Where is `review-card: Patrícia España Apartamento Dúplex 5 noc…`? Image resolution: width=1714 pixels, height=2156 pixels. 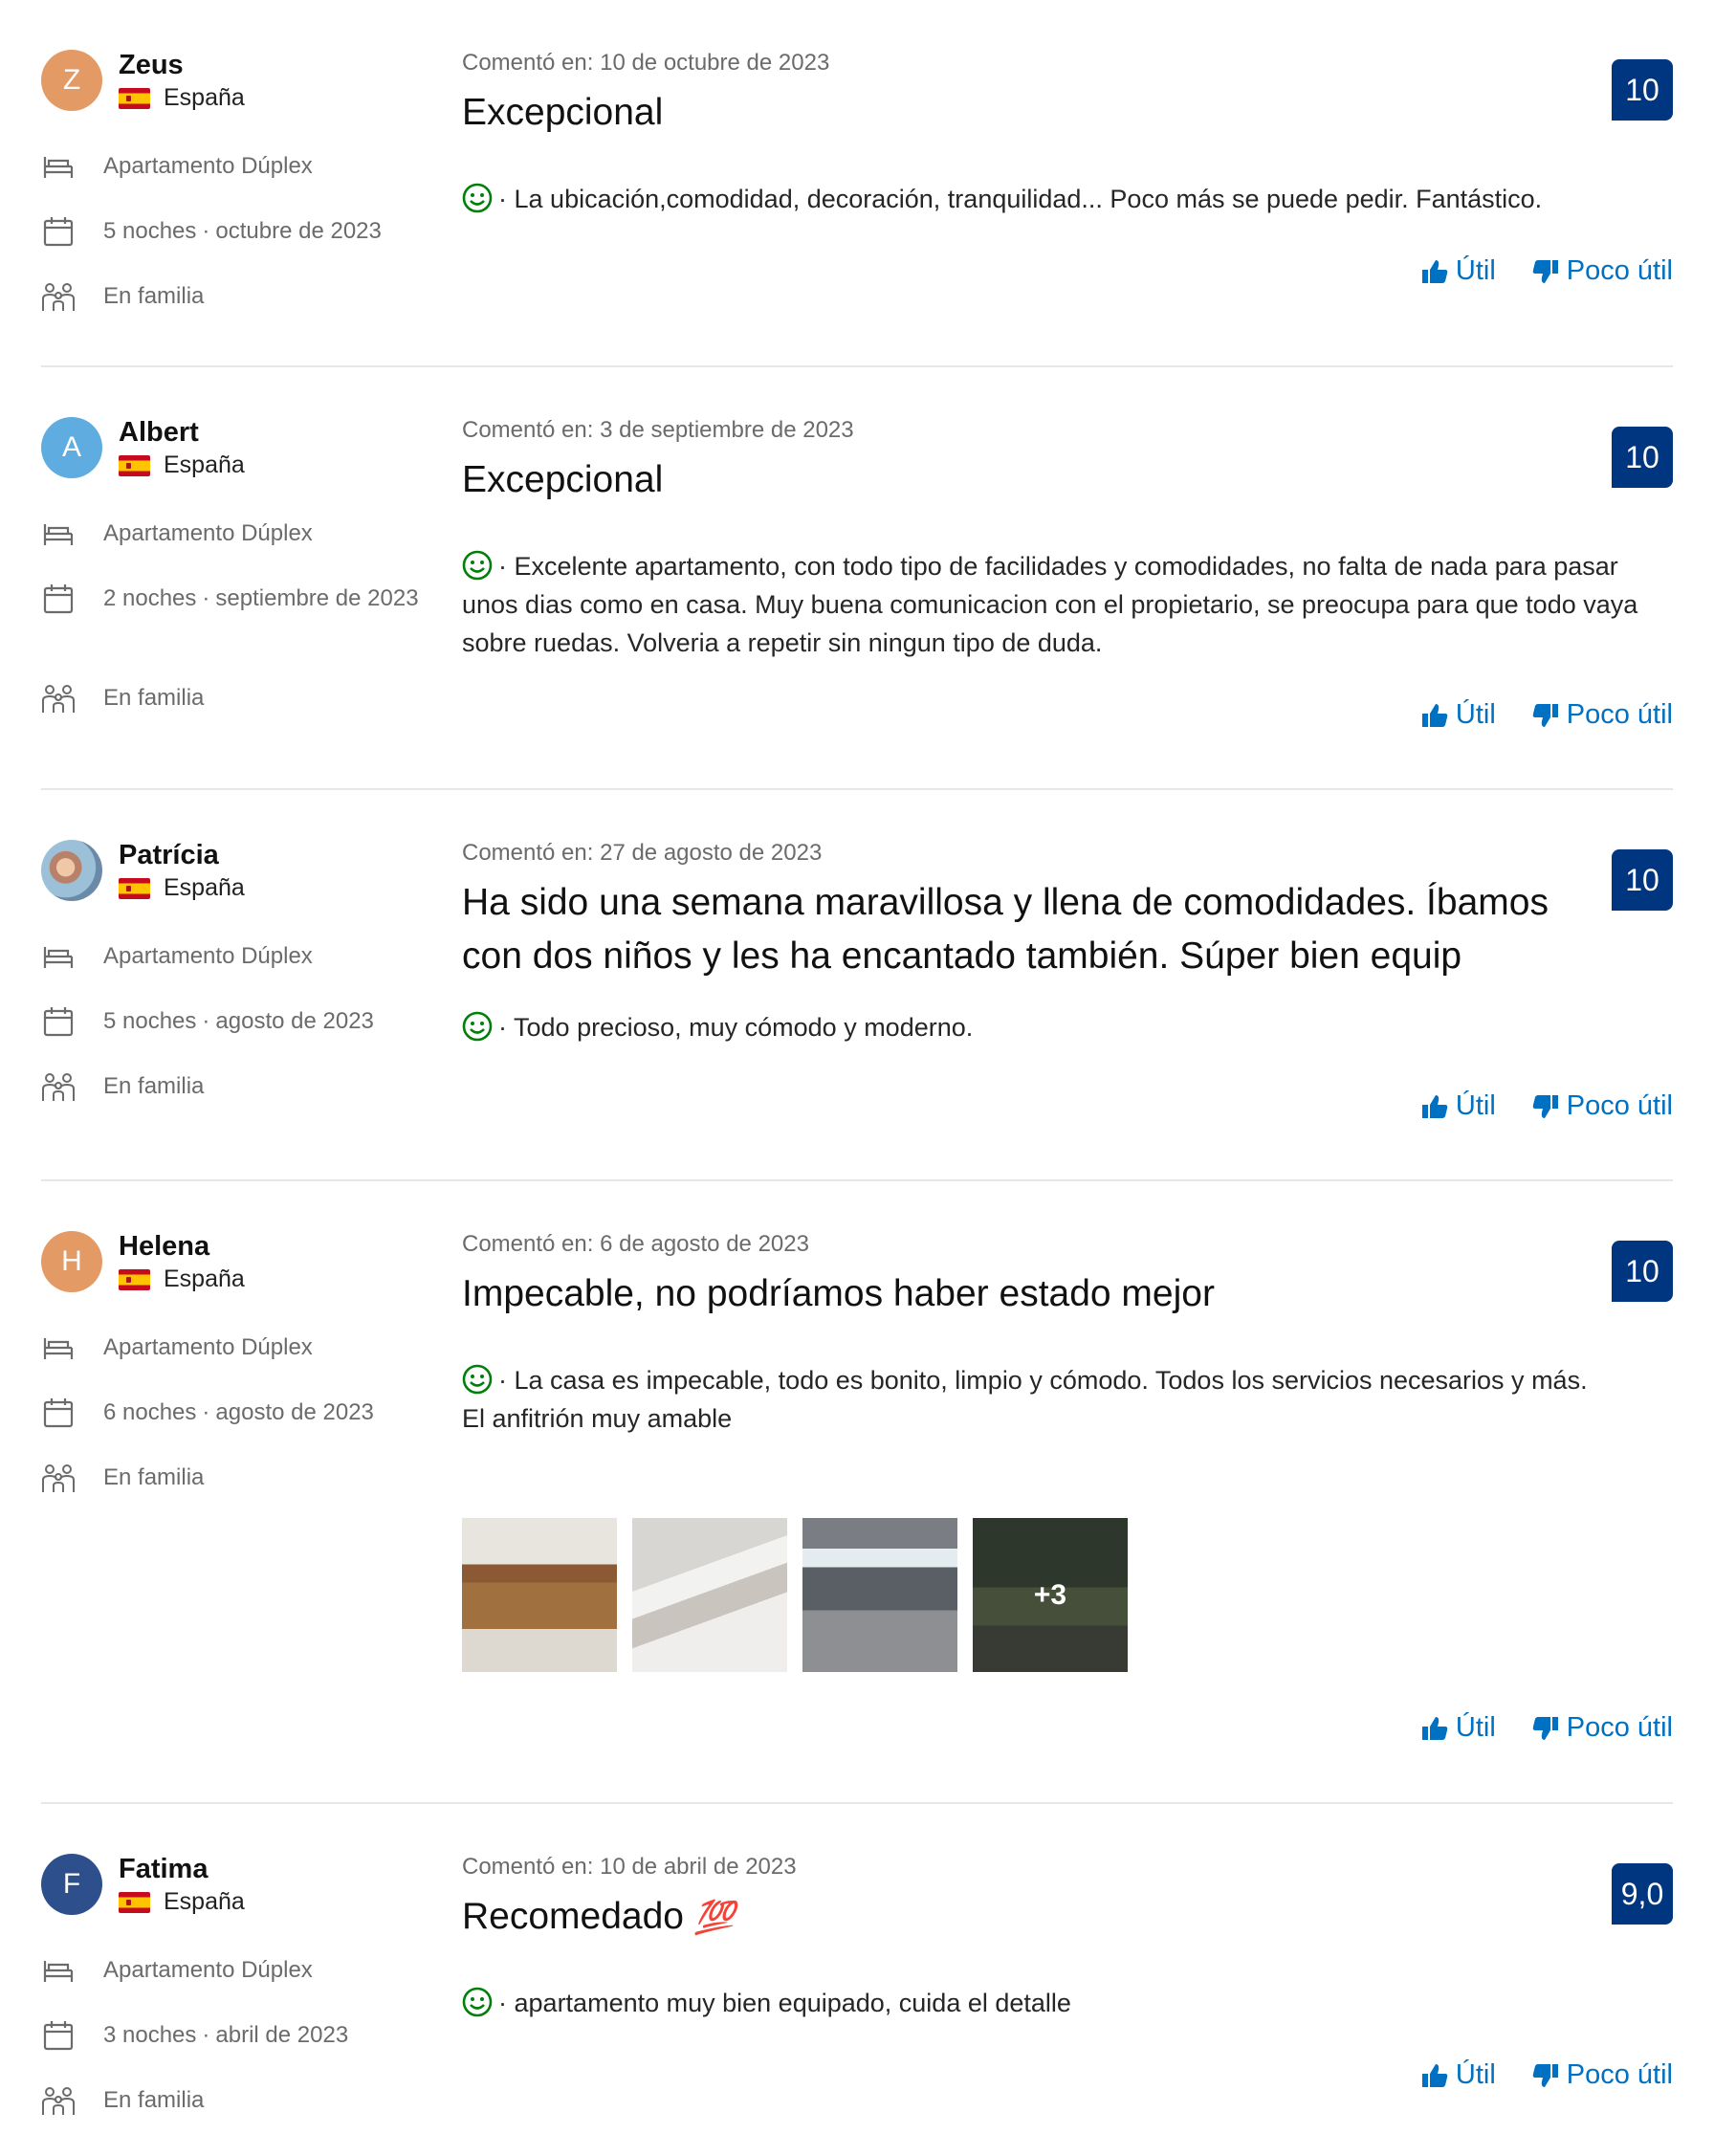 review-card: Patrícia España Apartamento Dúplex 5 noc… is located at coordinates (857, 993).